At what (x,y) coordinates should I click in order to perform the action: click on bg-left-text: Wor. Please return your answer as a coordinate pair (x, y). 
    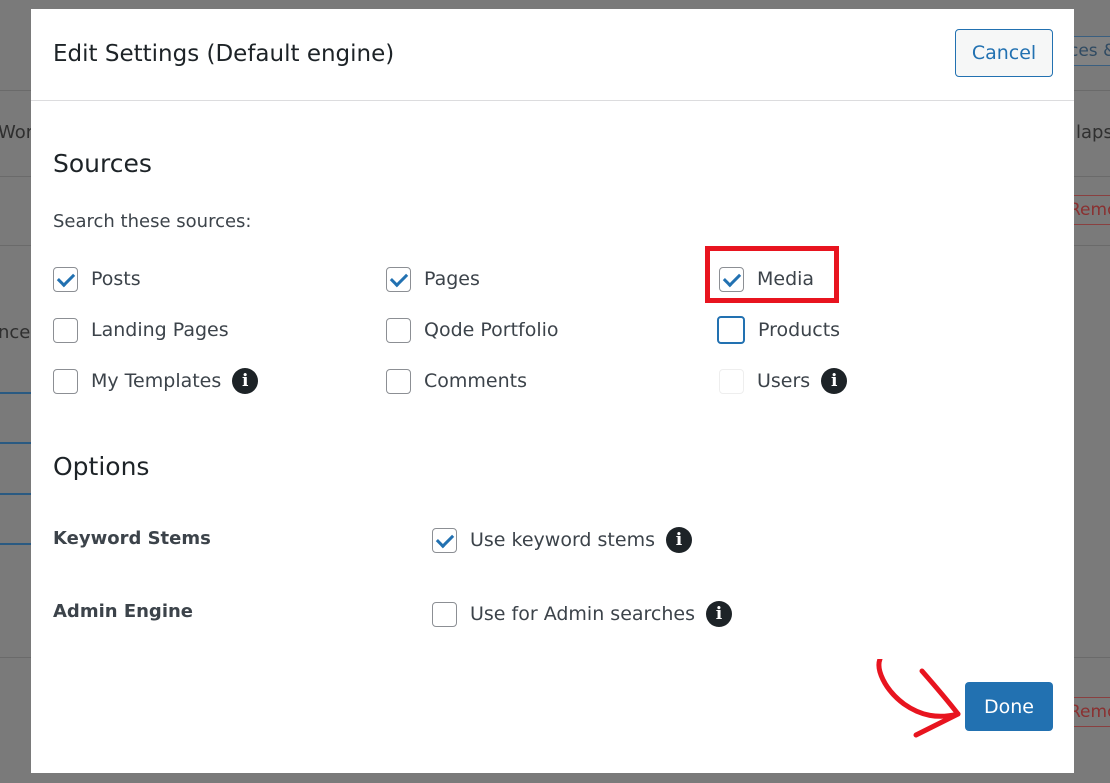
    Looking at the image, I should click on (17, 132).